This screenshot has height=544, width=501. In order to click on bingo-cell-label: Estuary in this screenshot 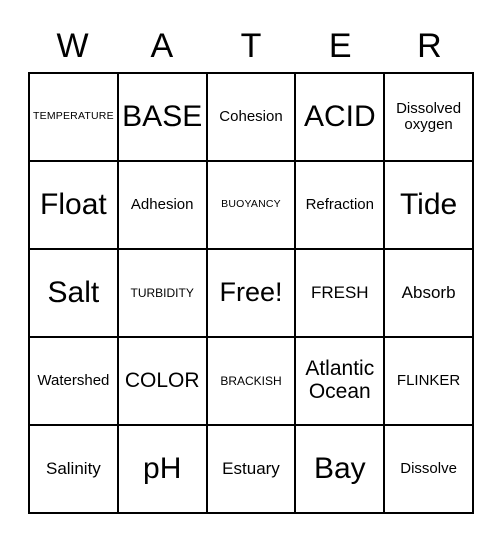, I will do `click(251, 468)`.